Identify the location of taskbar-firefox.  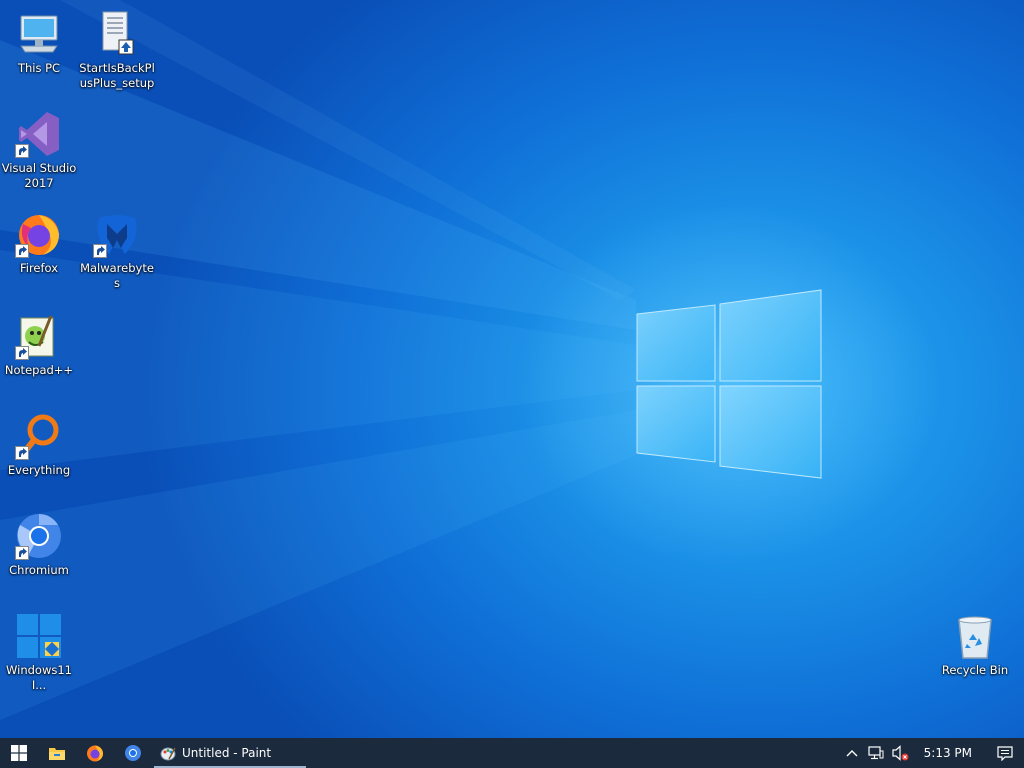
(95, 753).